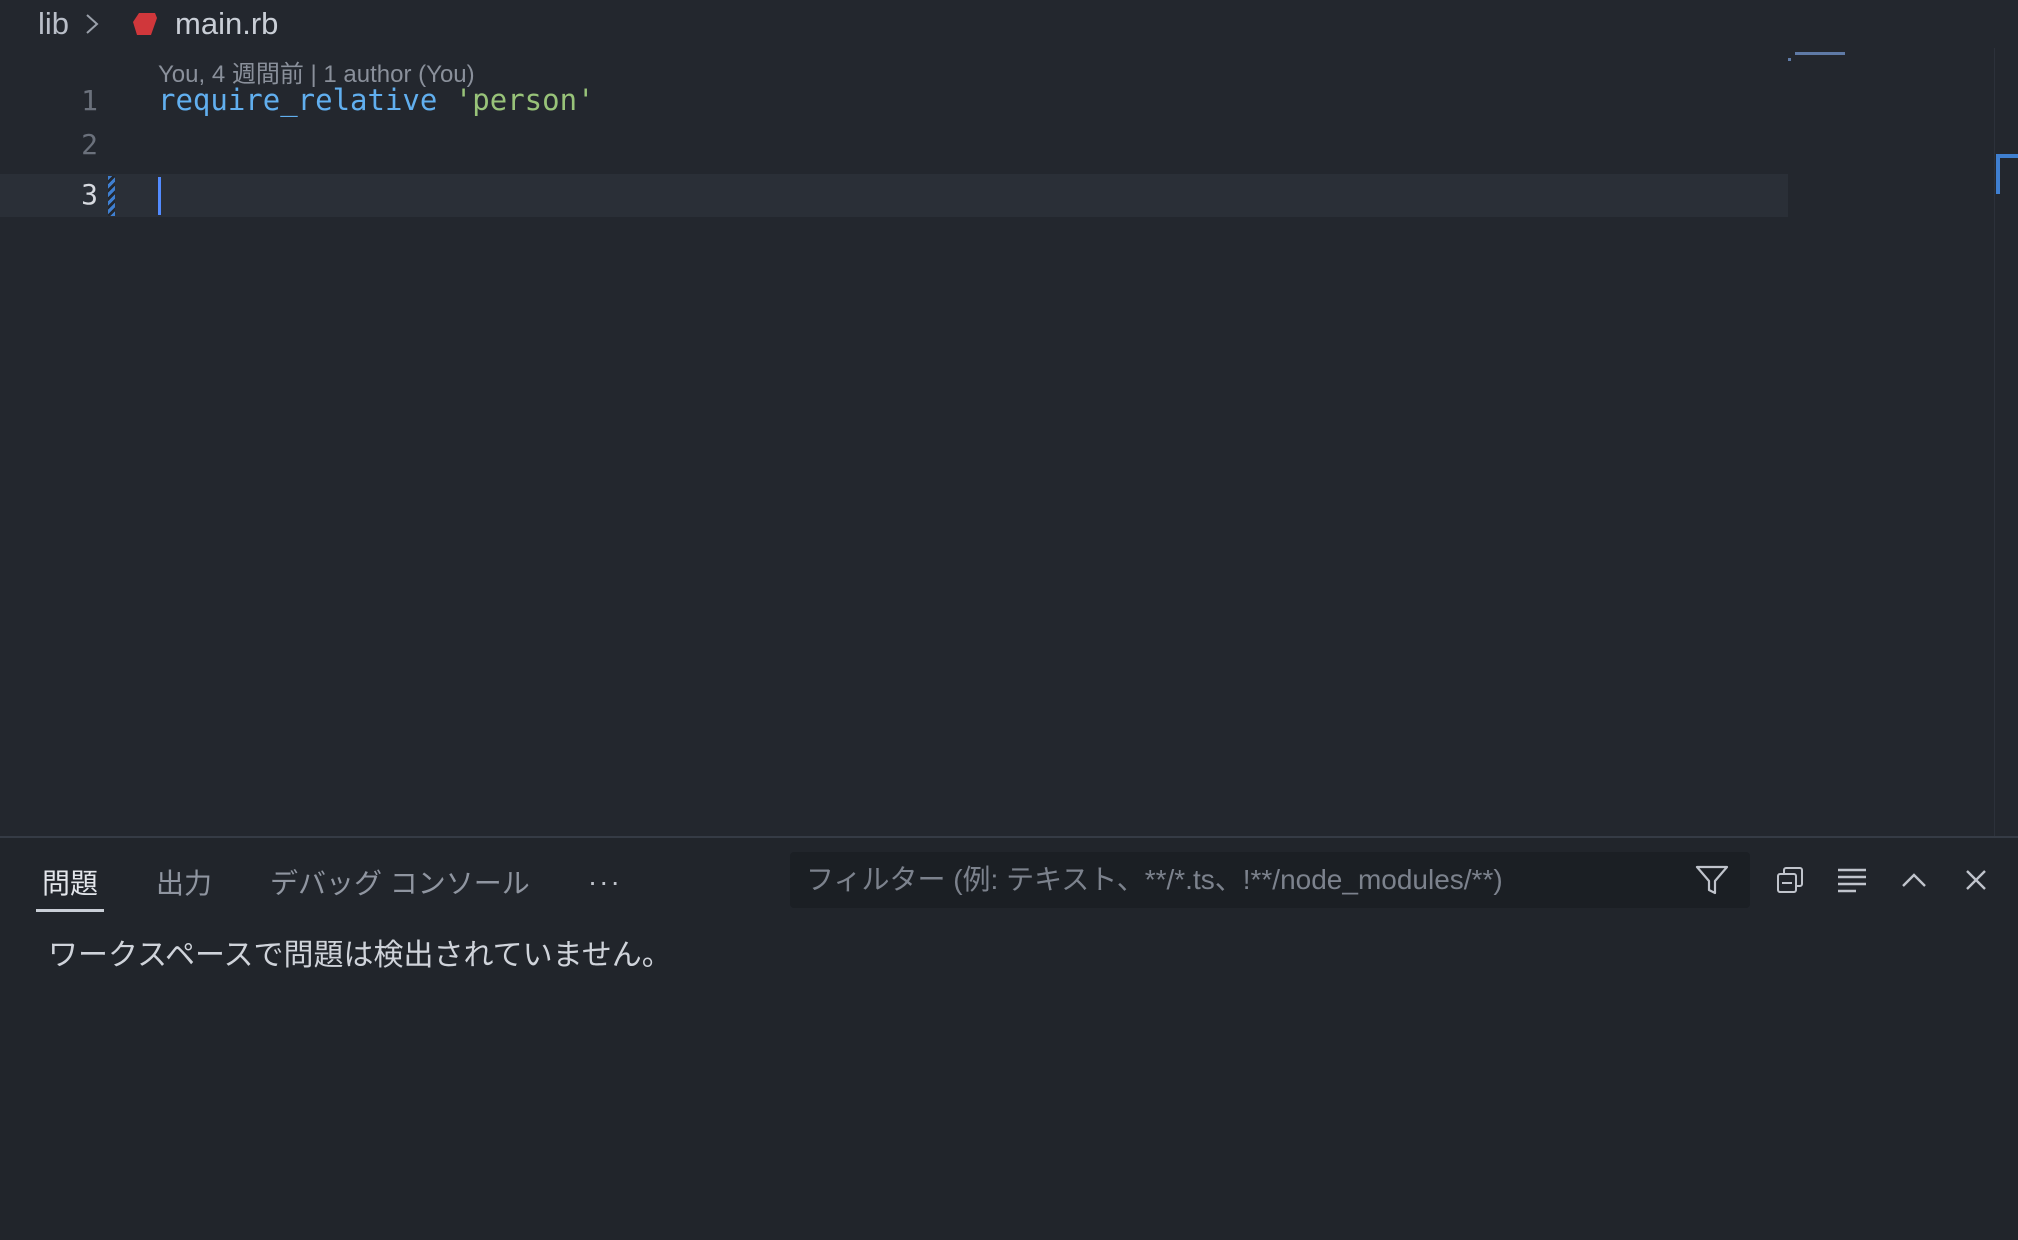 The height and width of the screenshot is (1240, 2018). What do you see at coordinates (89, 100) in the screenshot?
I see `line-number: 1` at bounding box center [89, 100].